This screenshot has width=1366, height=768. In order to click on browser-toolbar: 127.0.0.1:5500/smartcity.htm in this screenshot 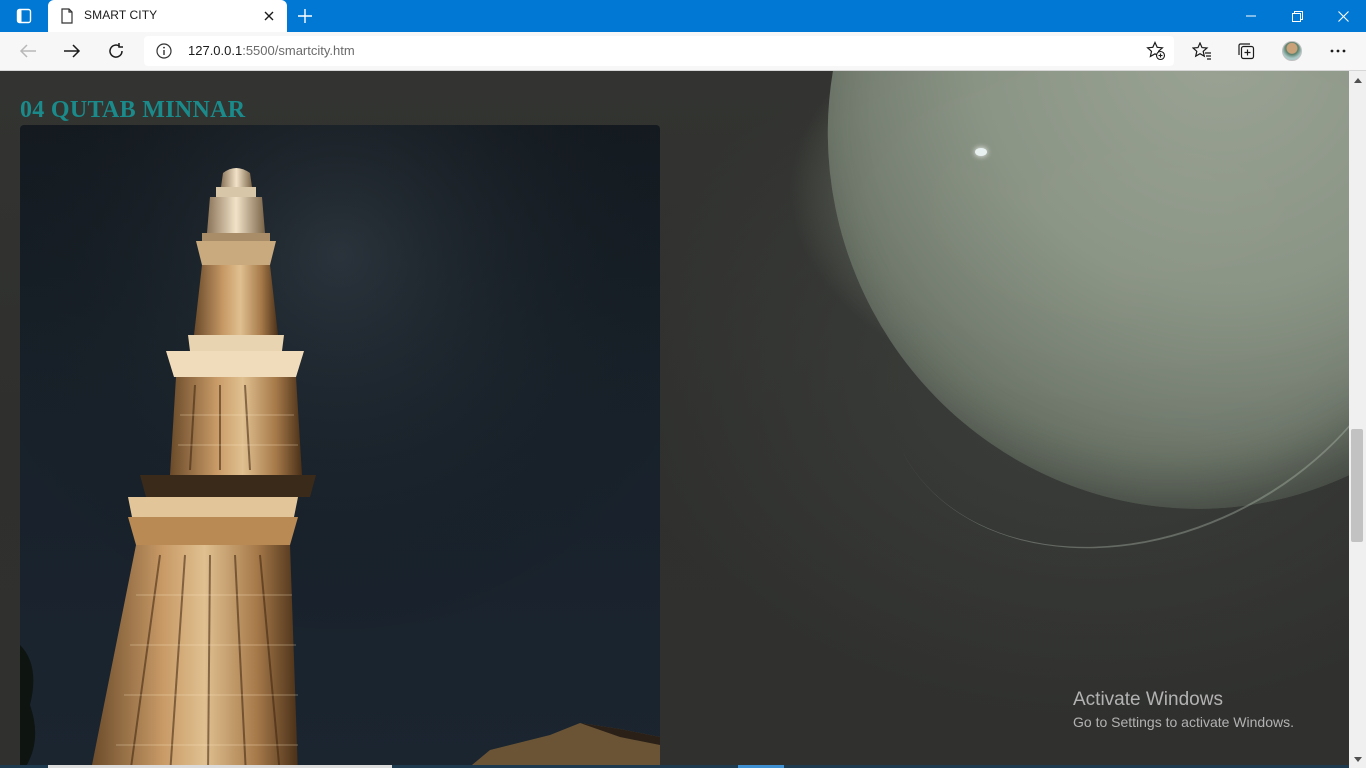, I will do `click(683, 51)`.